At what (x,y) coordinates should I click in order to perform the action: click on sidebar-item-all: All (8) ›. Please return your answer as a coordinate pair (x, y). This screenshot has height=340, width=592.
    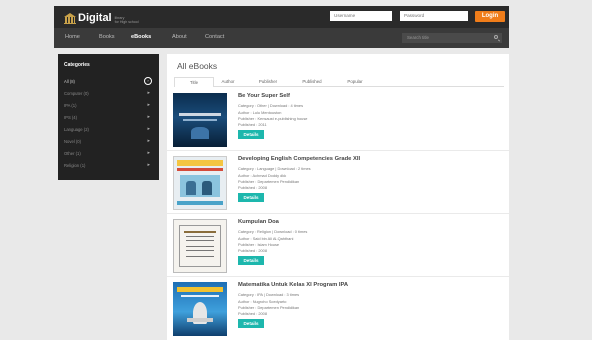
    Looking at the image, I should click on (108, 81).